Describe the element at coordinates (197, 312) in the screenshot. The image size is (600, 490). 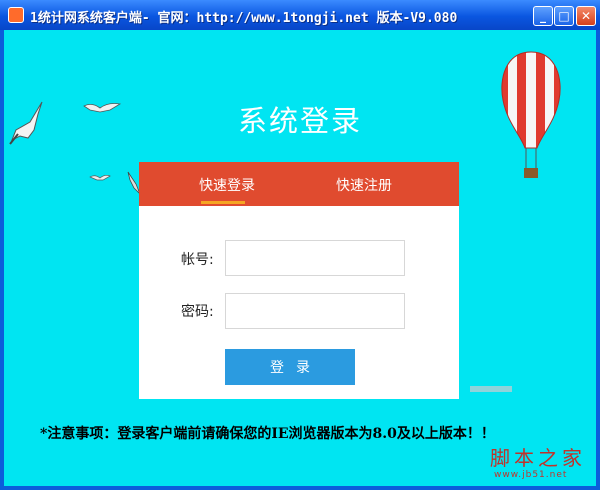
I see `password-label: 密码:` at that location.